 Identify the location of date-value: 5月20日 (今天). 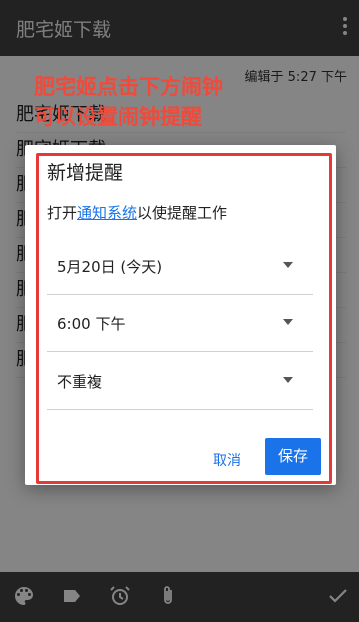
(110, 267).